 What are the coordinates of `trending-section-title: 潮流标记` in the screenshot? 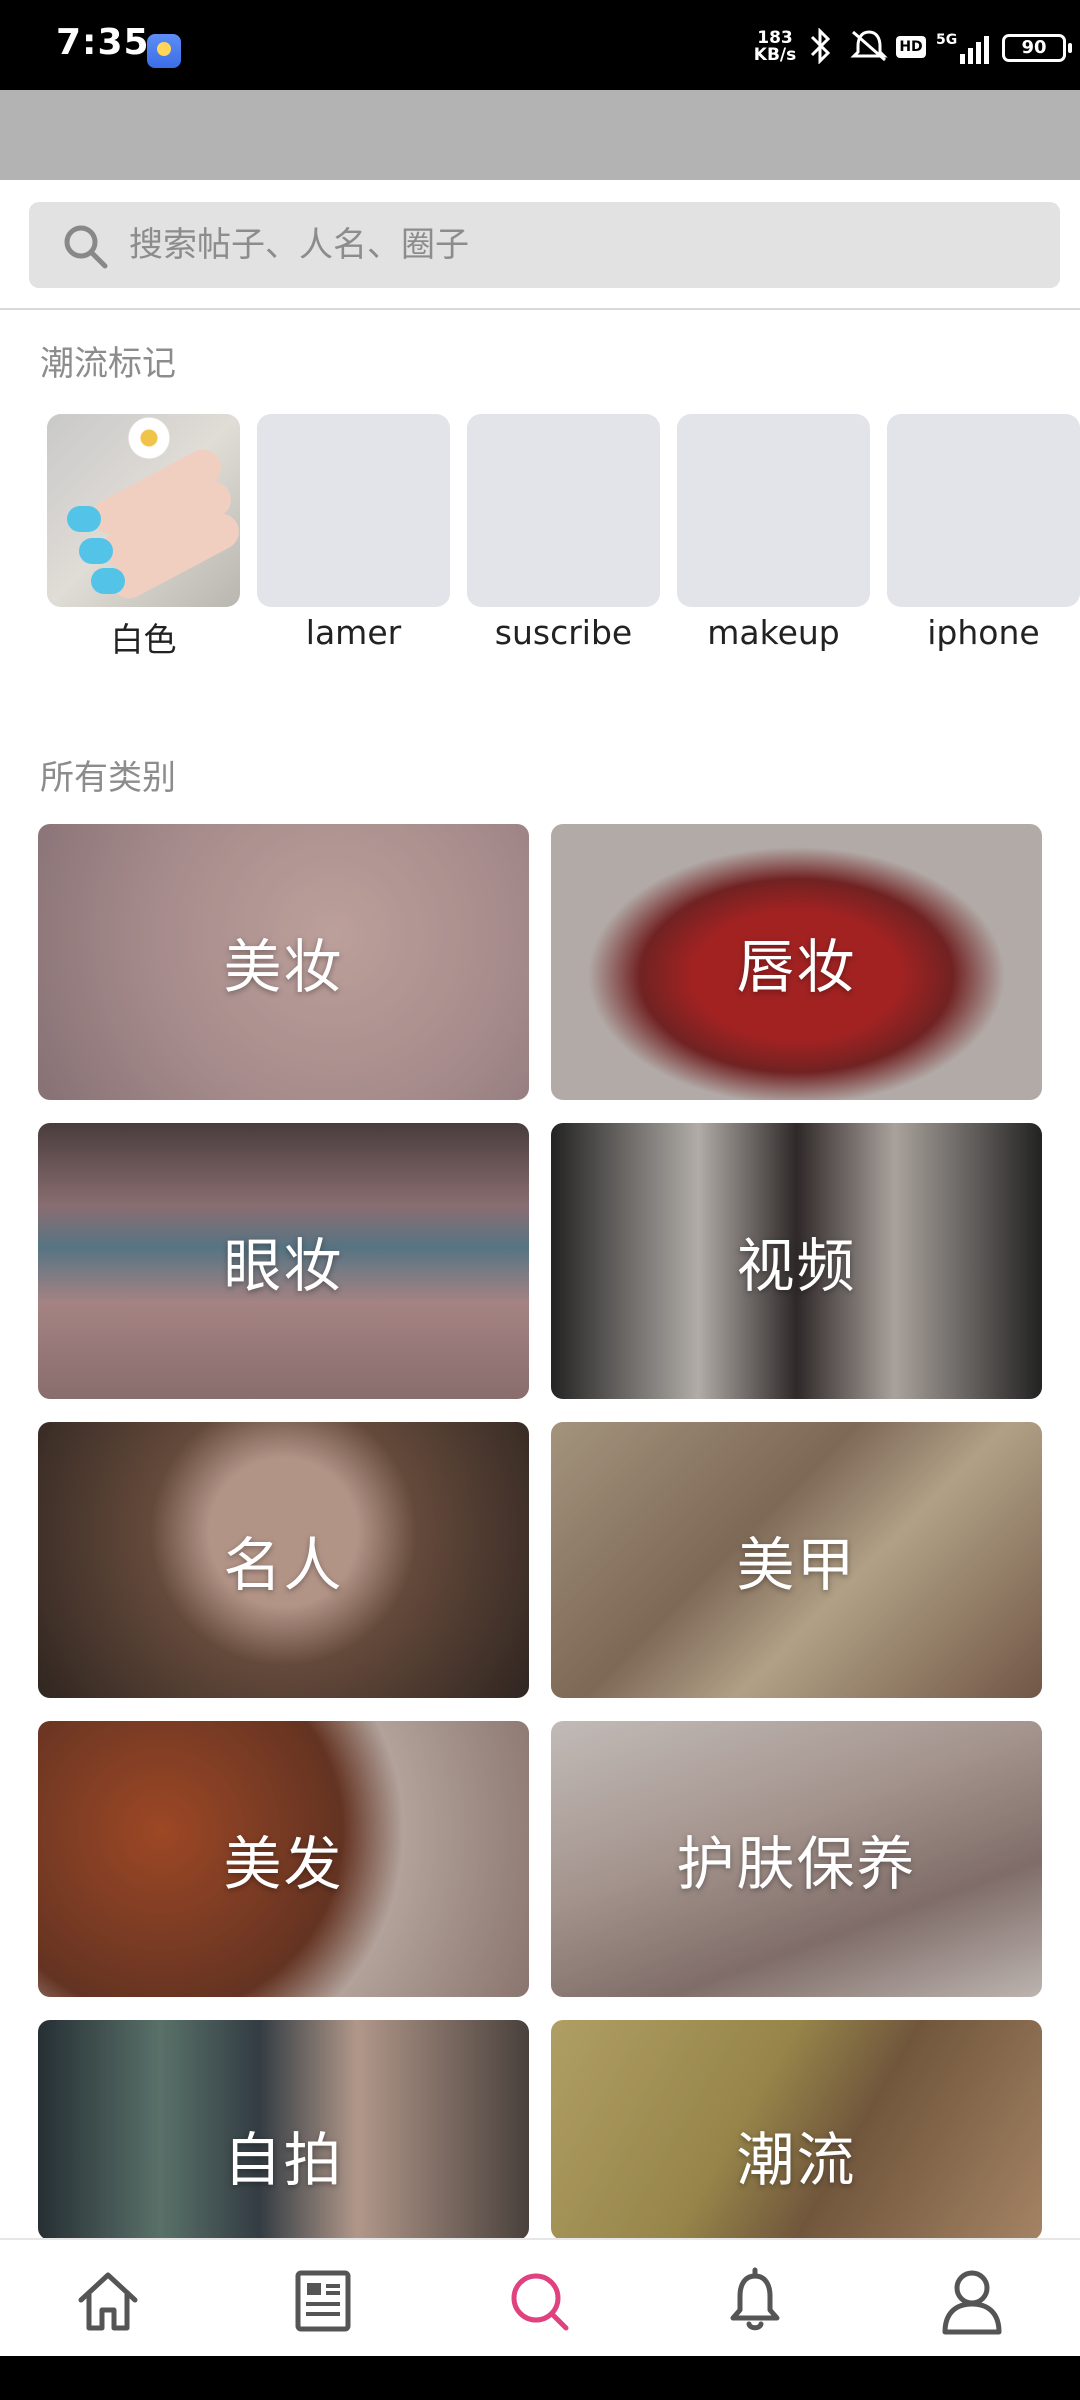 It's located at (108, 364).